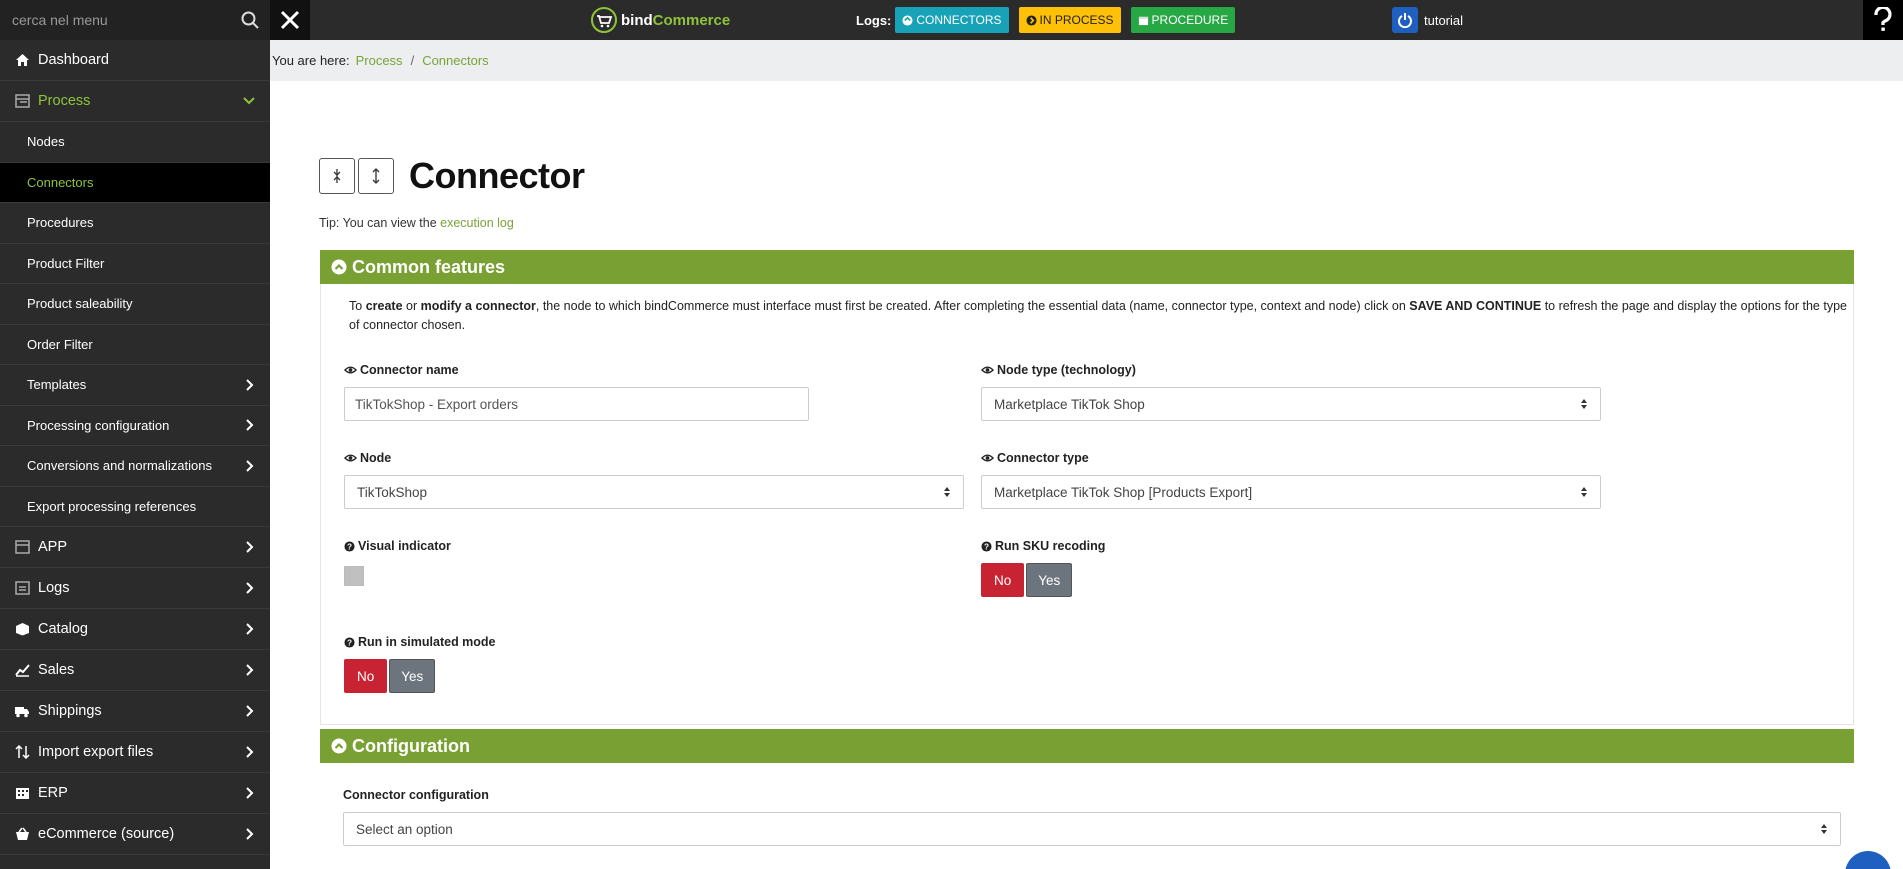 The image size is (1903, 869). What do you see at coordinates (907, 20) in the screenshot?
I see `circle-arrow-icon` at bounding box center [907, 20].